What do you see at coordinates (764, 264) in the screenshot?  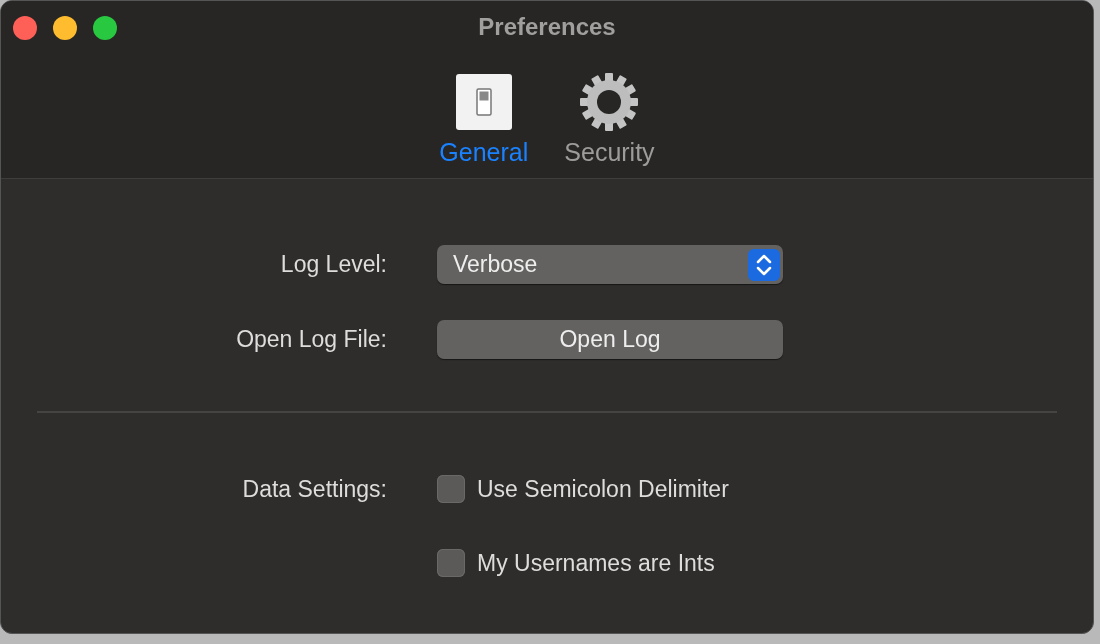 I see `stepper-icon` at bounding box center [764, 264].